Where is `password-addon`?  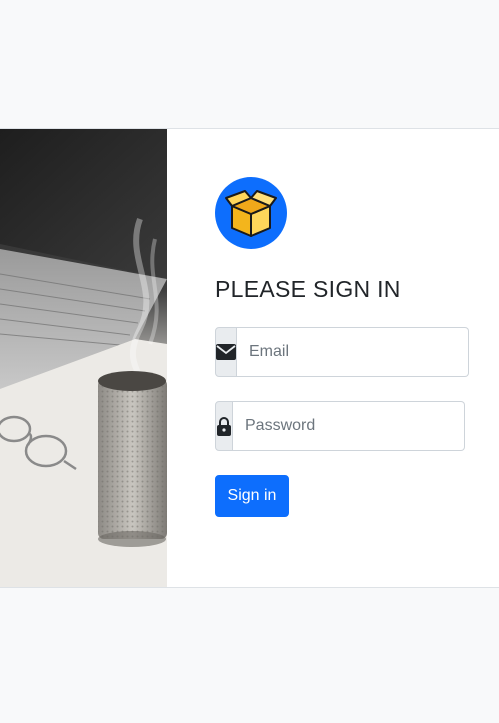
password-addon is located at coordinates (224, 426).